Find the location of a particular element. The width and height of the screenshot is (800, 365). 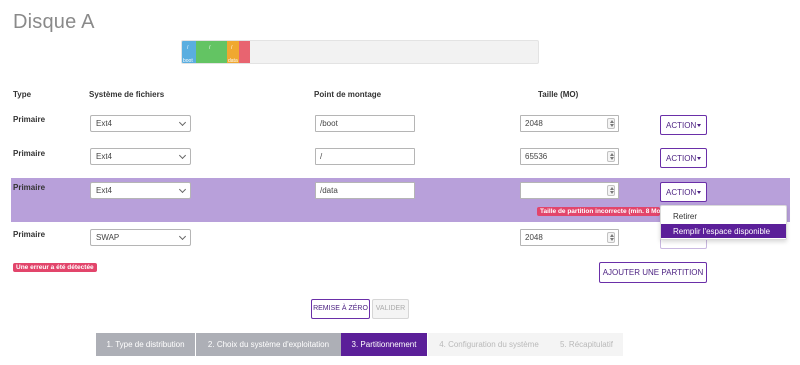

partition-usage-bar: / boot / / data is located at coordinates (360, 52).